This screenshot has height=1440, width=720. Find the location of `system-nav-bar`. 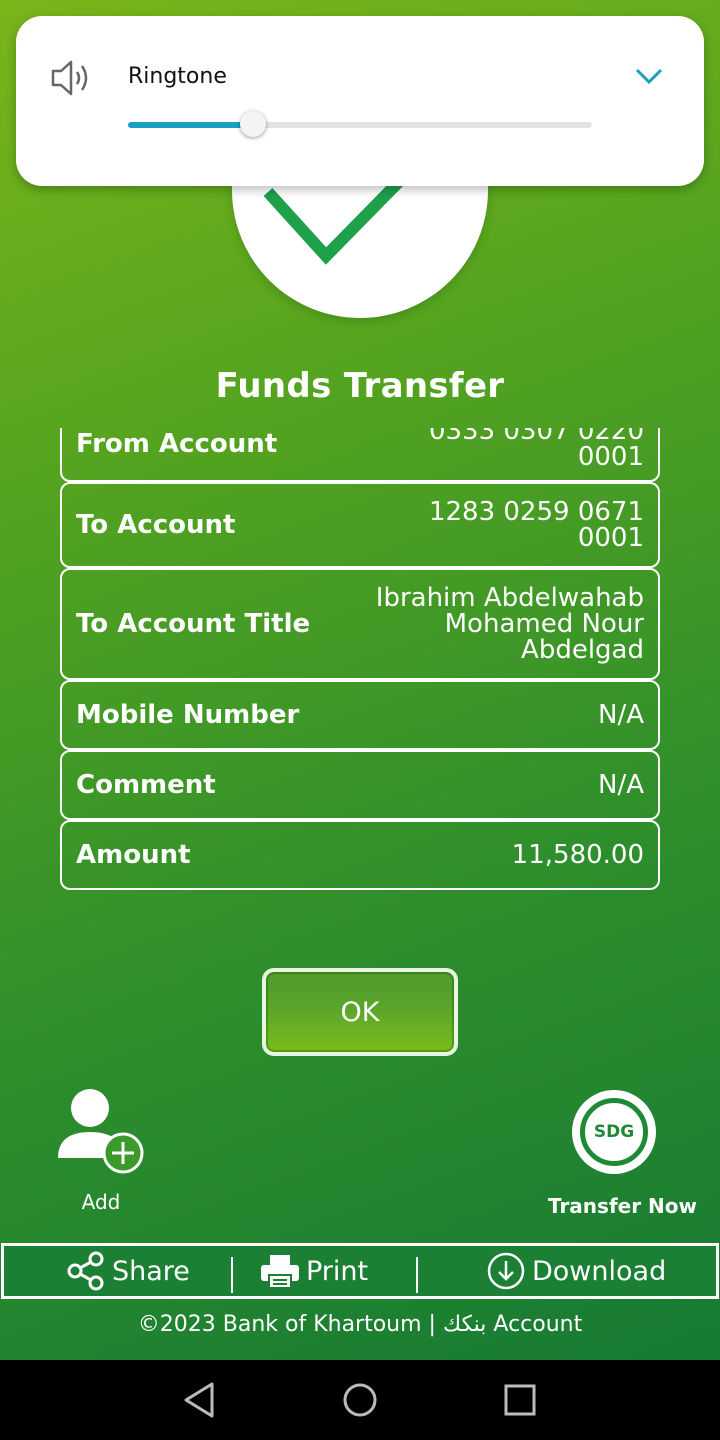

system-nav-bar is located at coordinates (360, 1400).